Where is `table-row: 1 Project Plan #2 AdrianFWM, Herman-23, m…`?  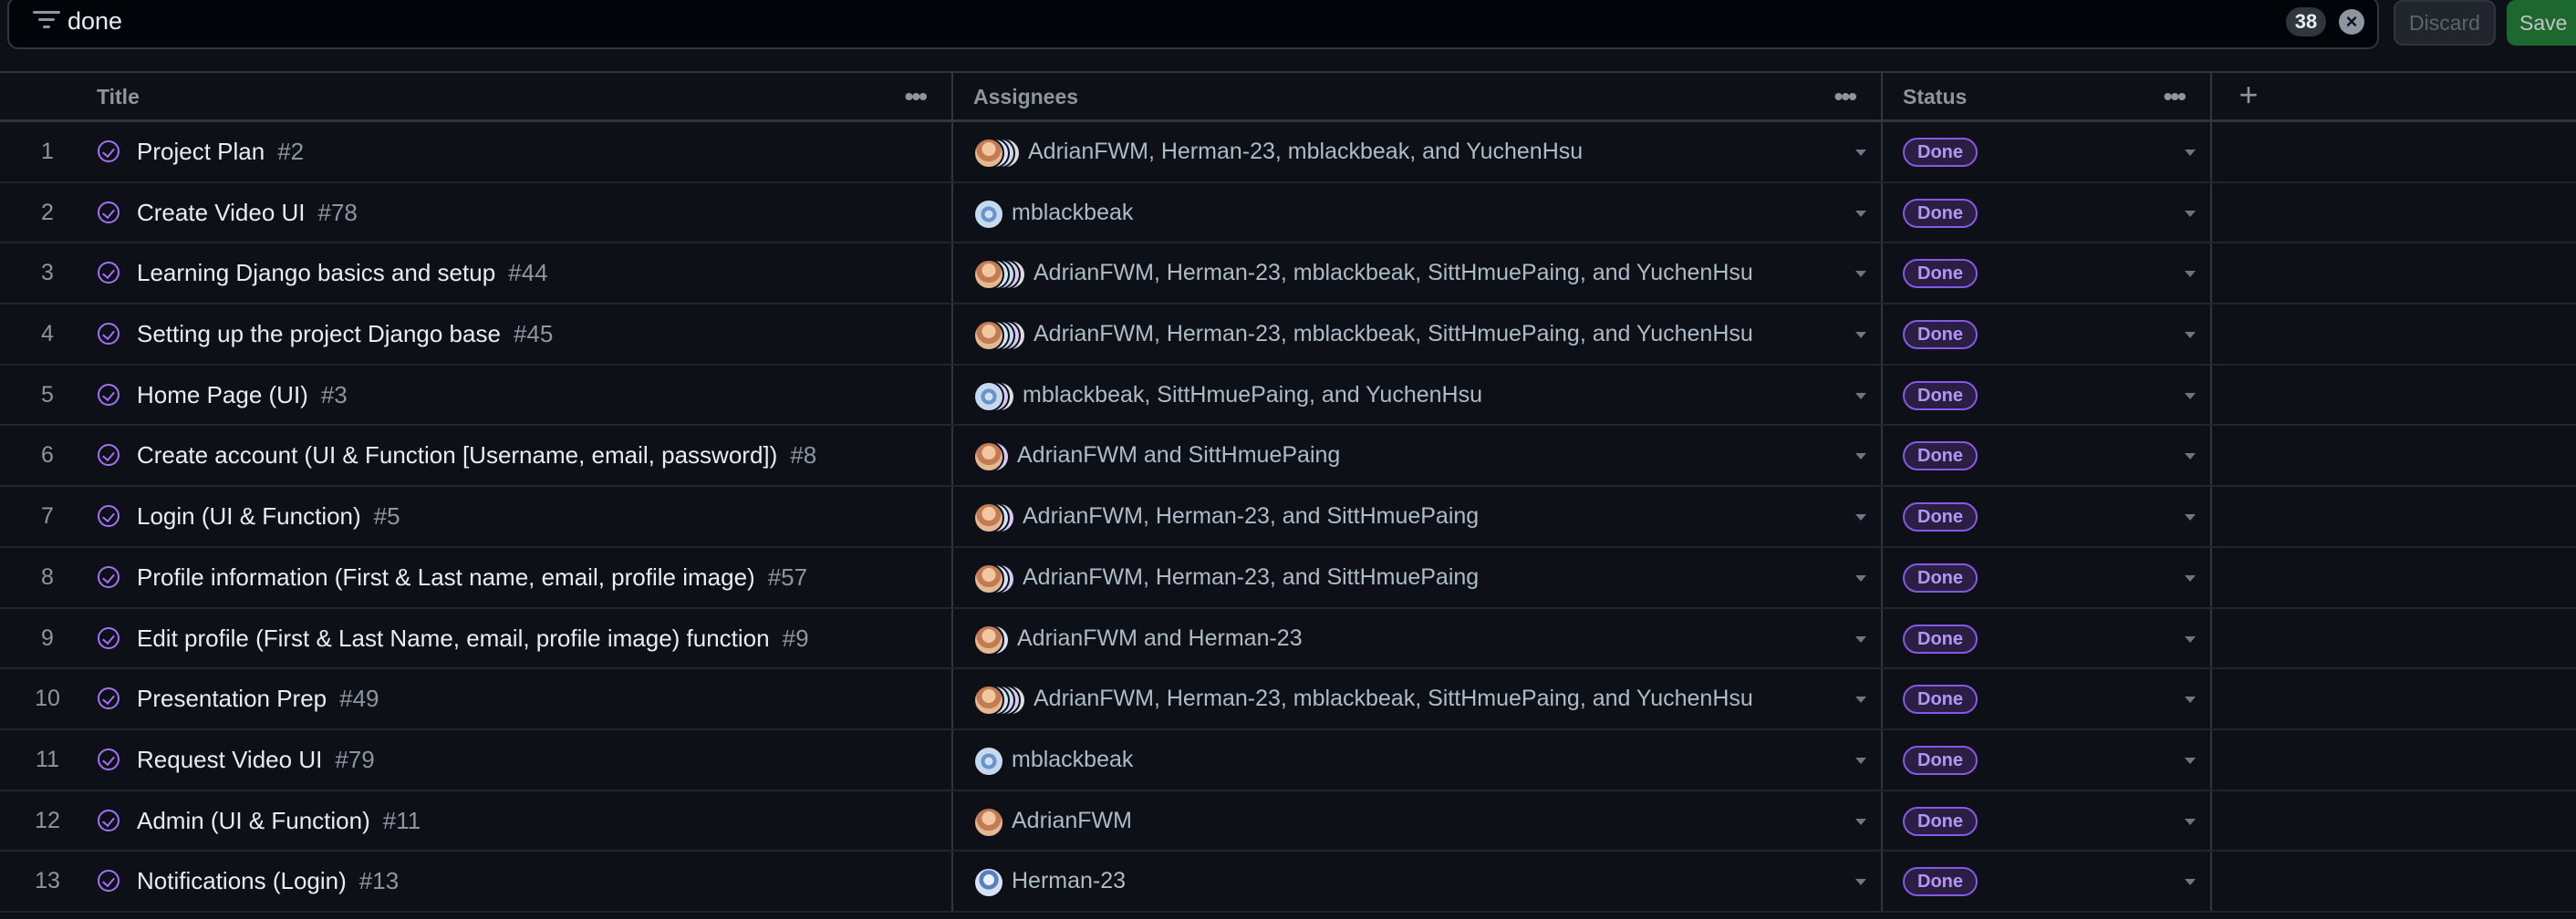
table-row: 1 Project Plan #2 AdrianFWM, Herman-23, m… is located at coordinates (1288, 152).